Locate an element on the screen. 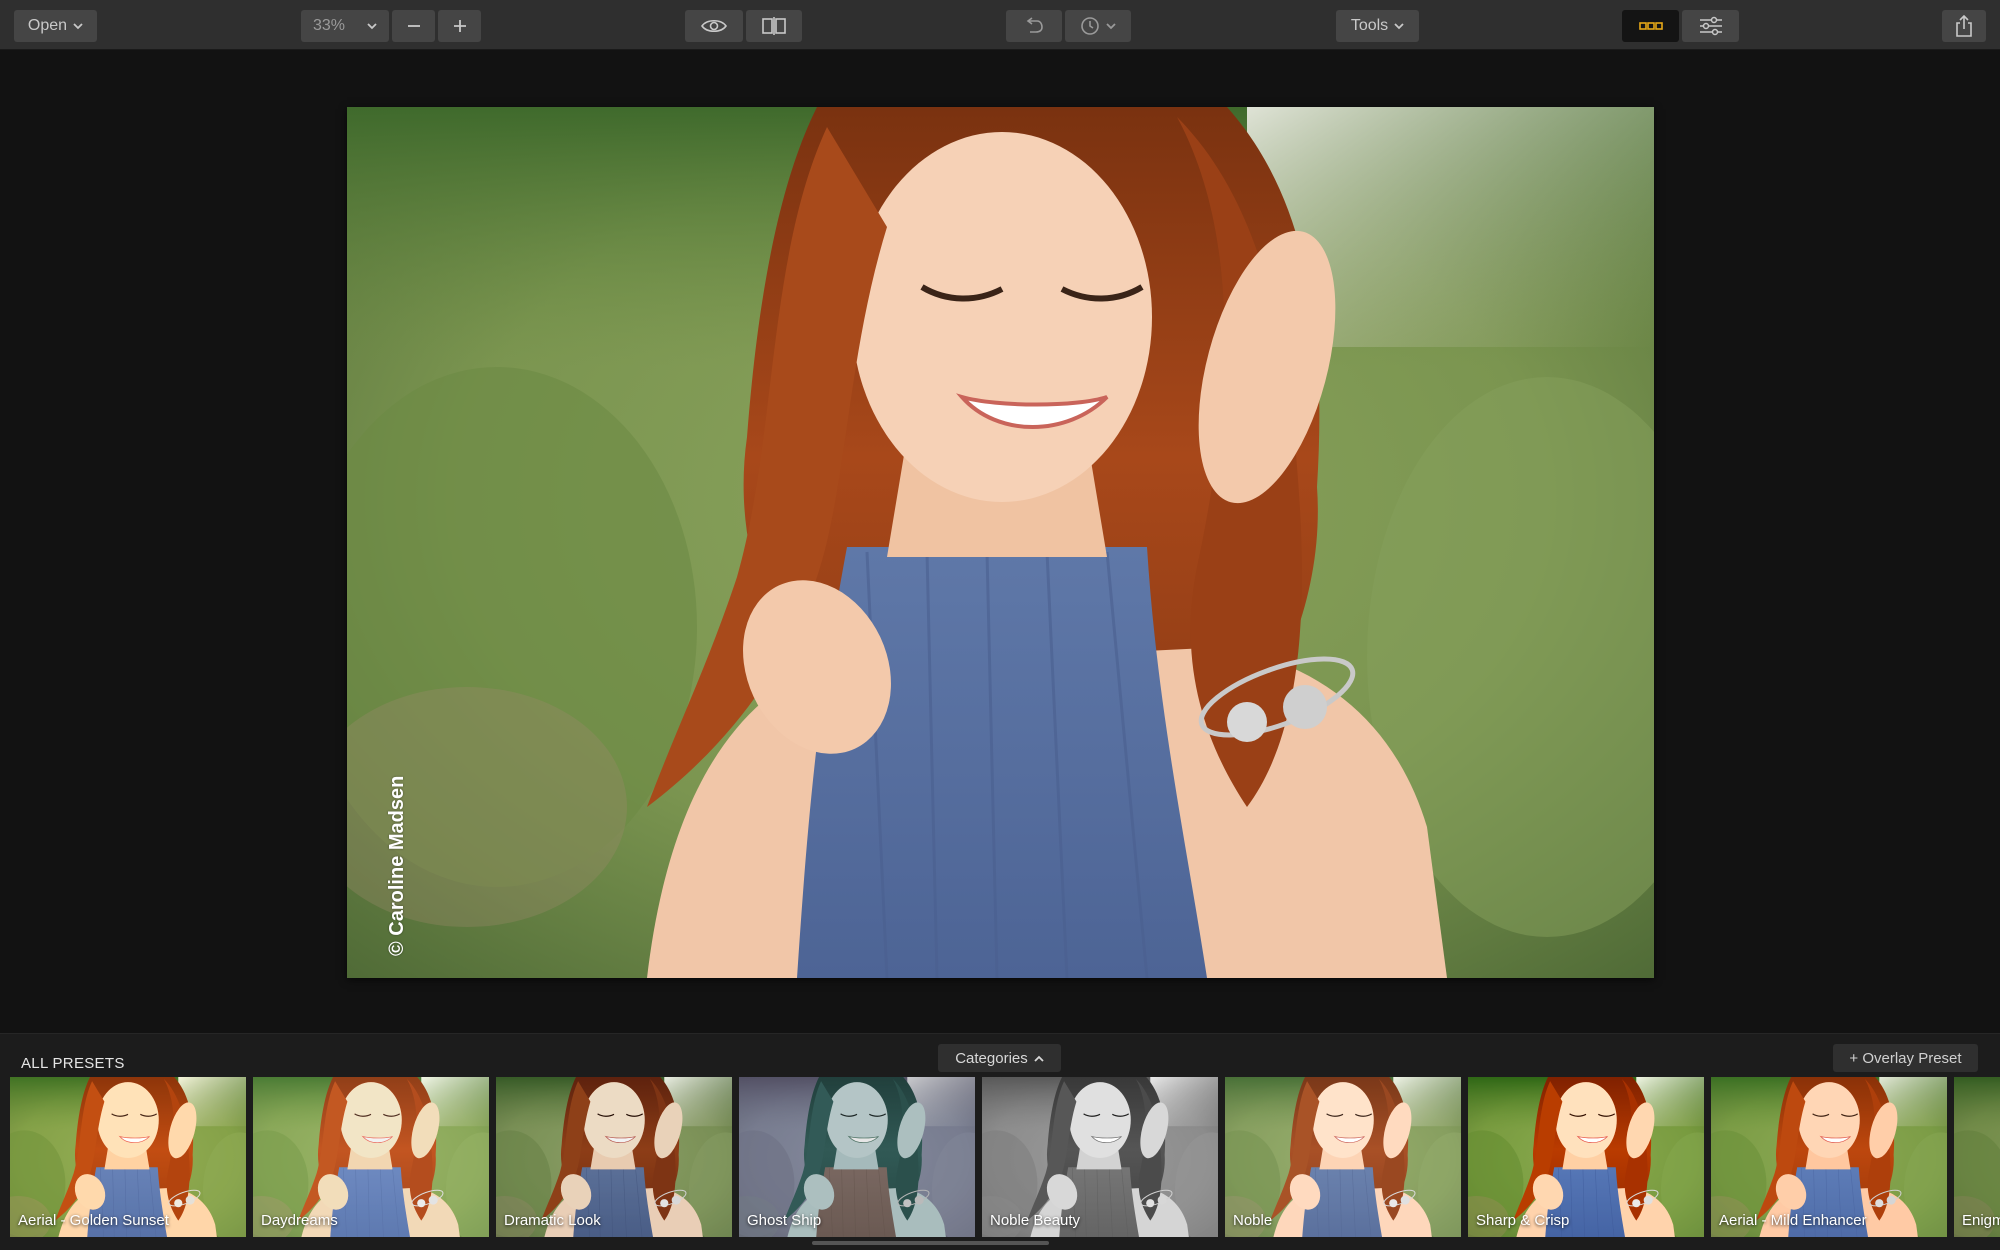 The image size is (2000, 1250). tools-label: Tools is located at coordinates (1369, 25).